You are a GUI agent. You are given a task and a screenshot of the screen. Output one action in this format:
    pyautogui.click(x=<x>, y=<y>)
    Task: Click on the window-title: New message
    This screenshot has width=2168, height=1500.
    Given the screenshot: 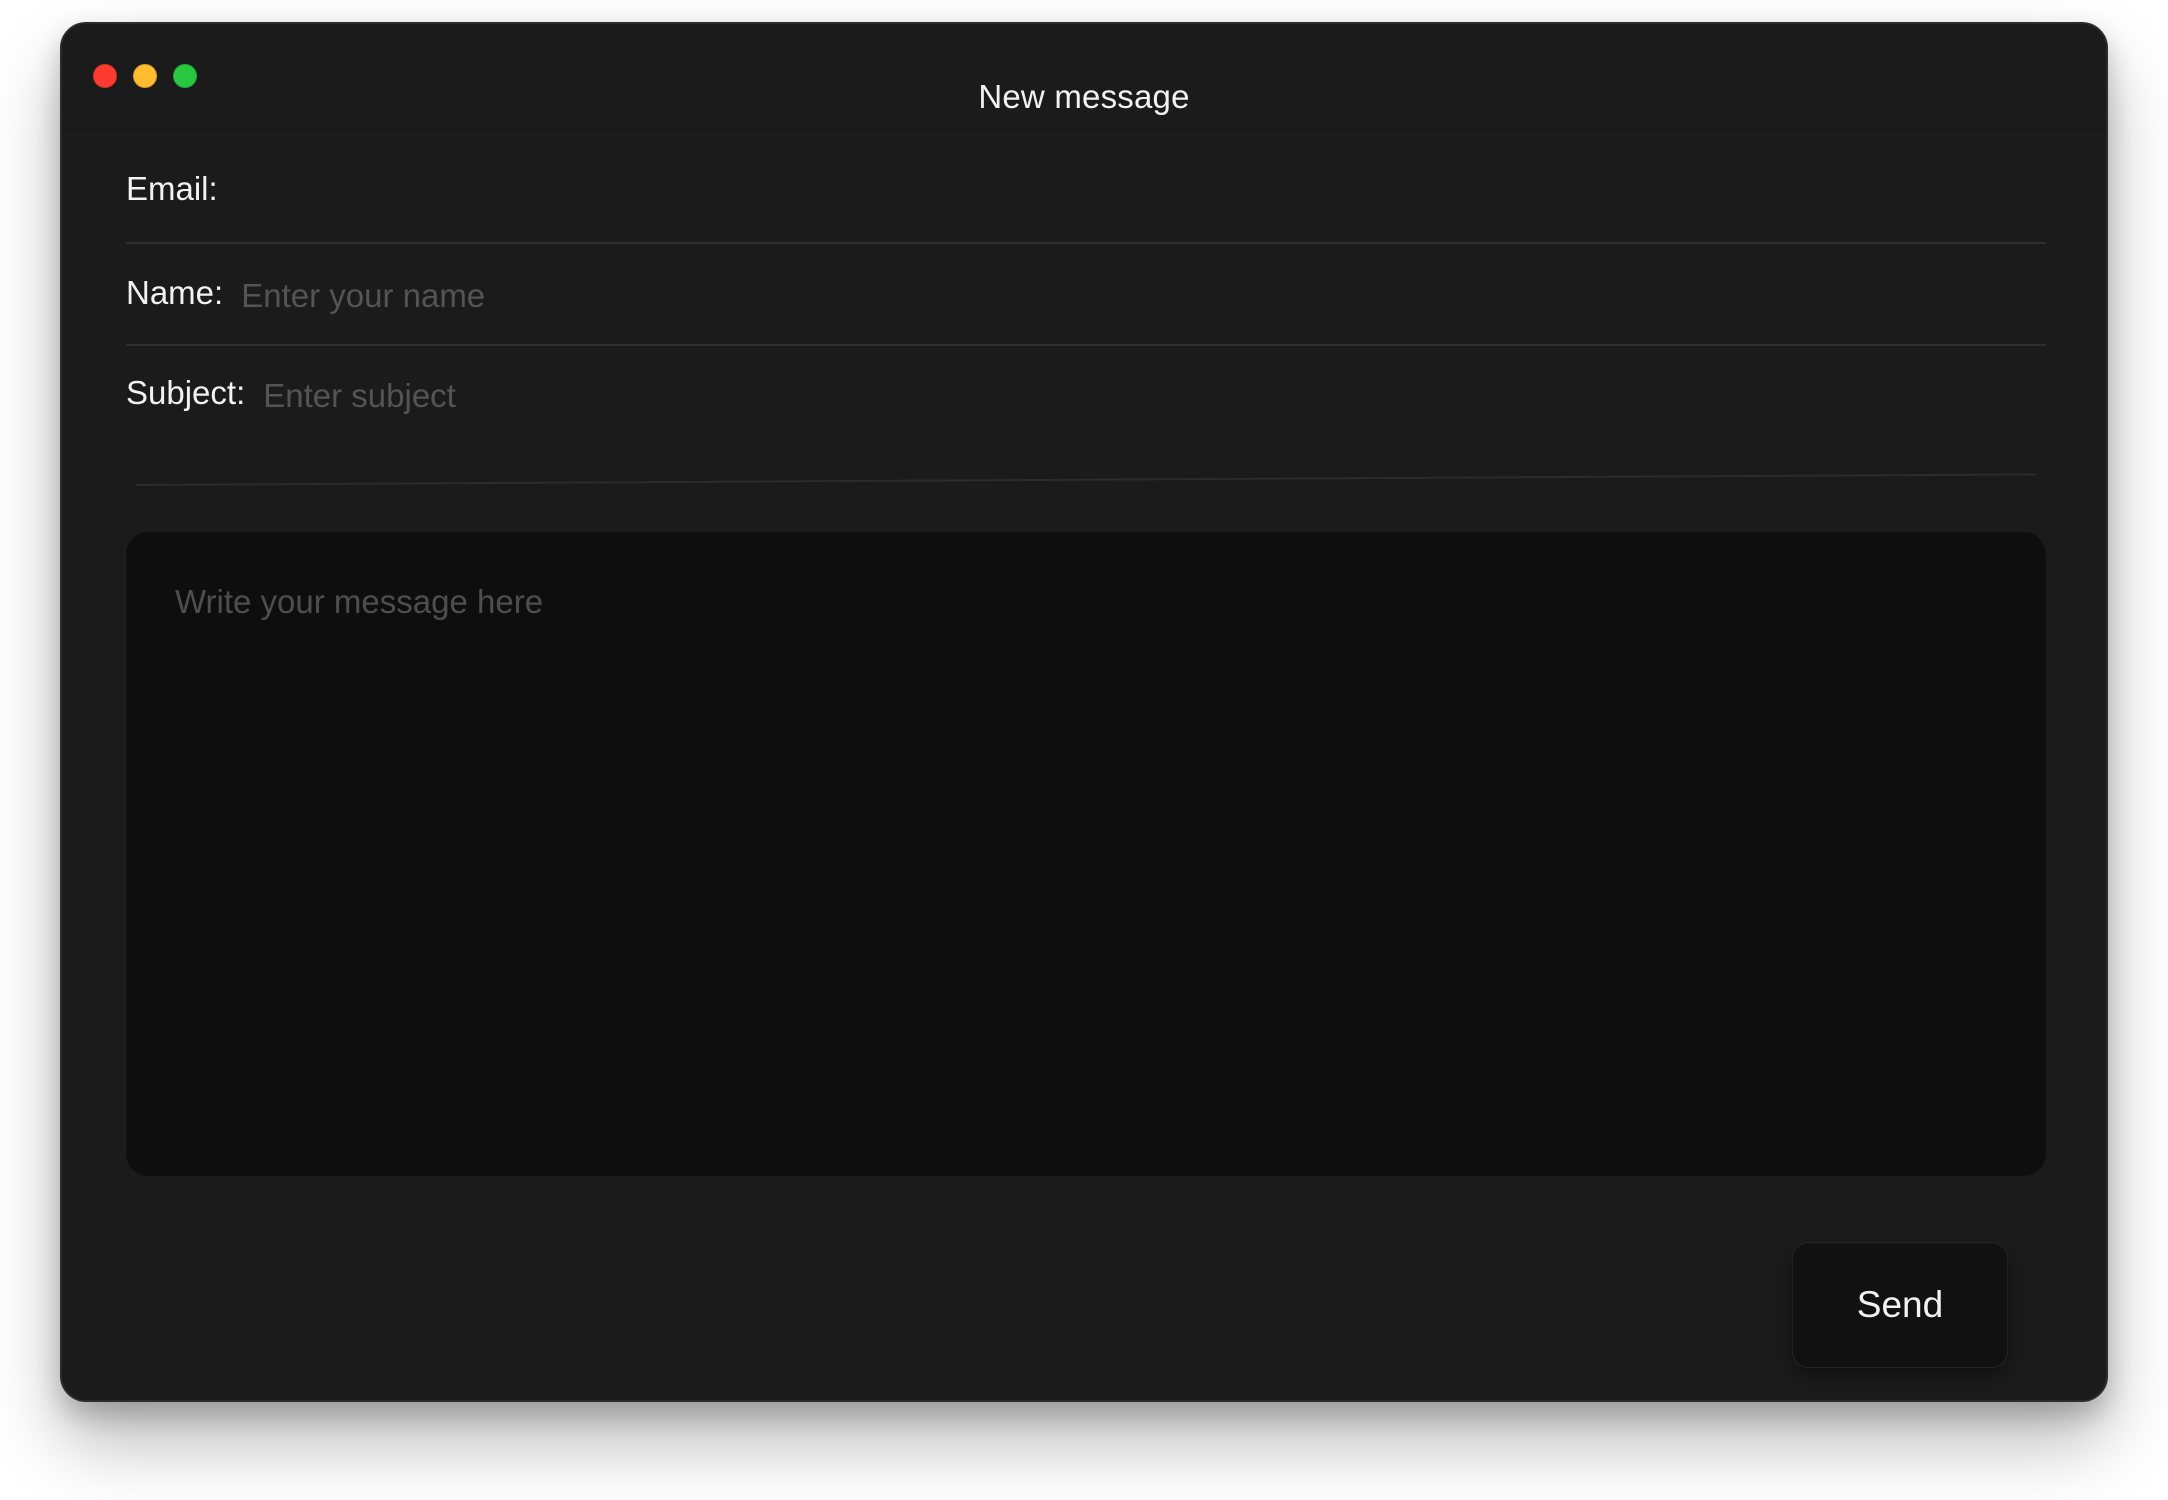 What is the action you would take?
    pyautogui.click(x=1084, y=96)
    